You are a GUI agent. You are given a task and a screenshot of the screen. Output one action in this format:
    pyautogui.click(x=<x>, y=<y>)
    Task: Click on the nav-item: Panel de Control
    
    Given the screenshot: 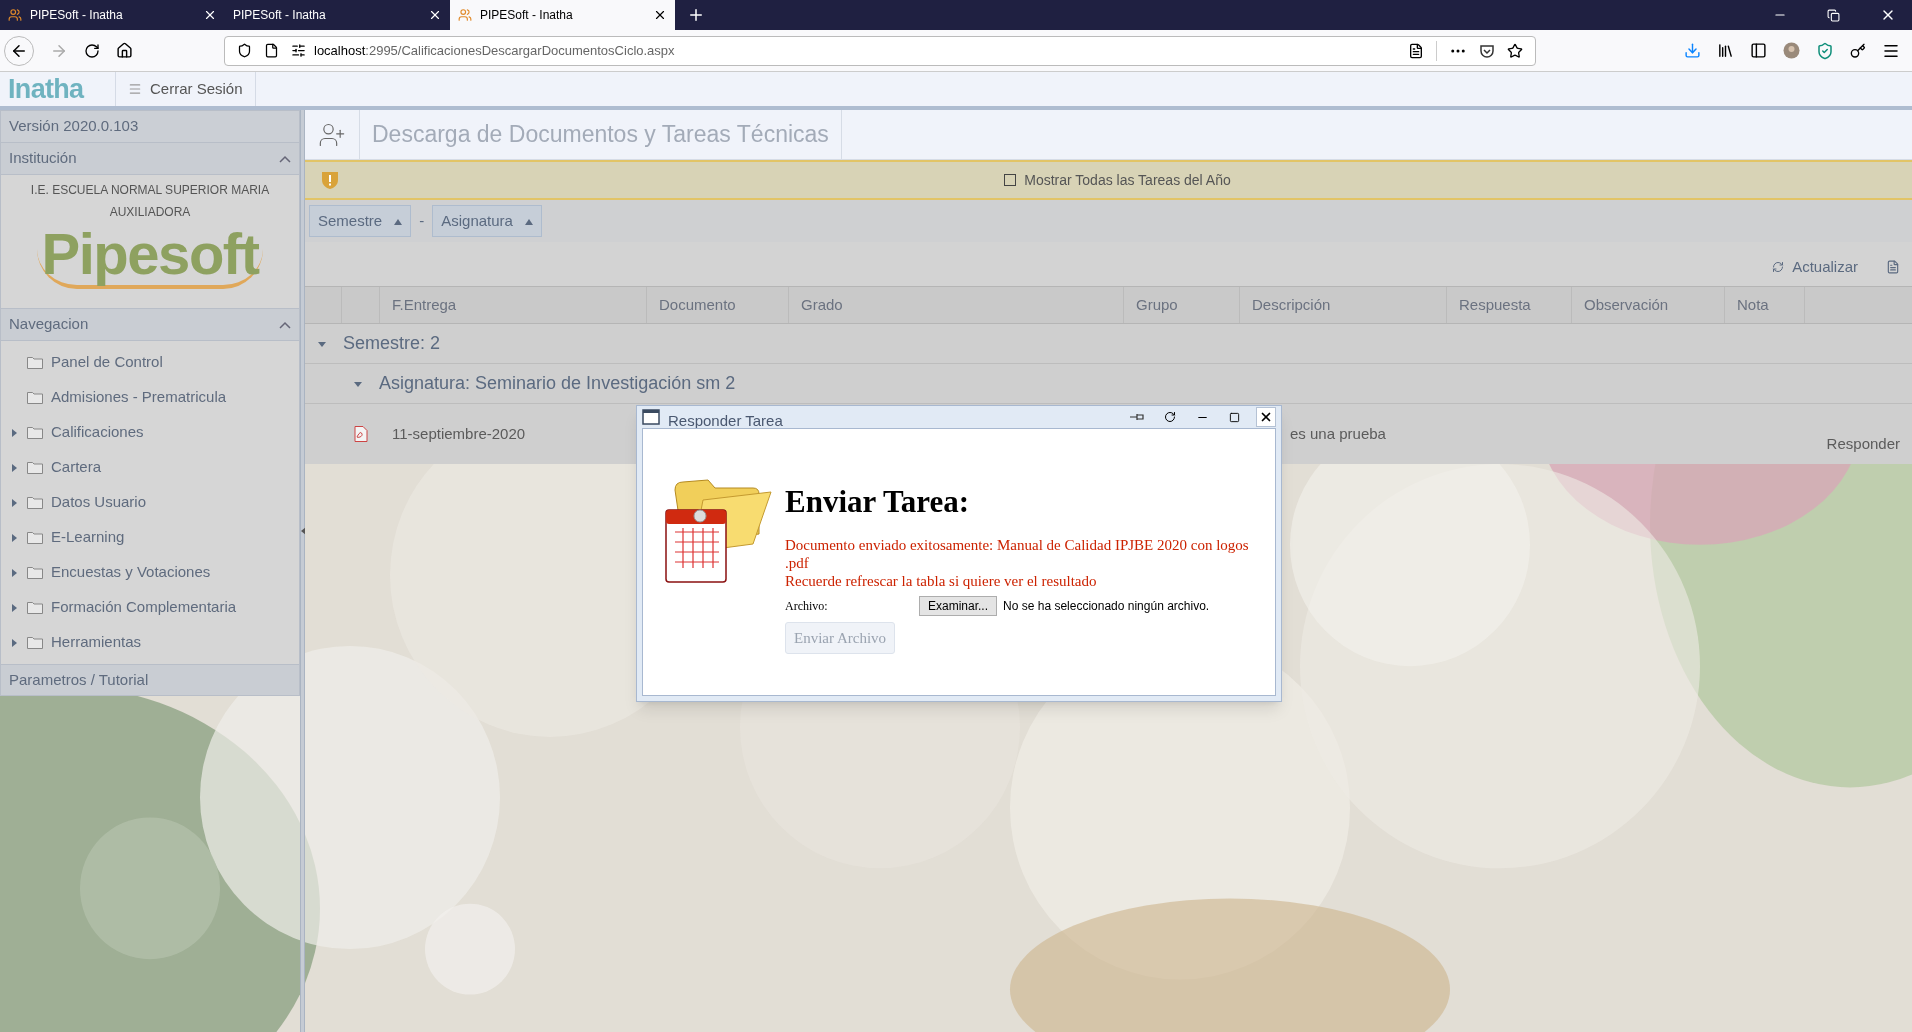 What is the action you would take?
    pyautogui.click(x=107, y=362)
    